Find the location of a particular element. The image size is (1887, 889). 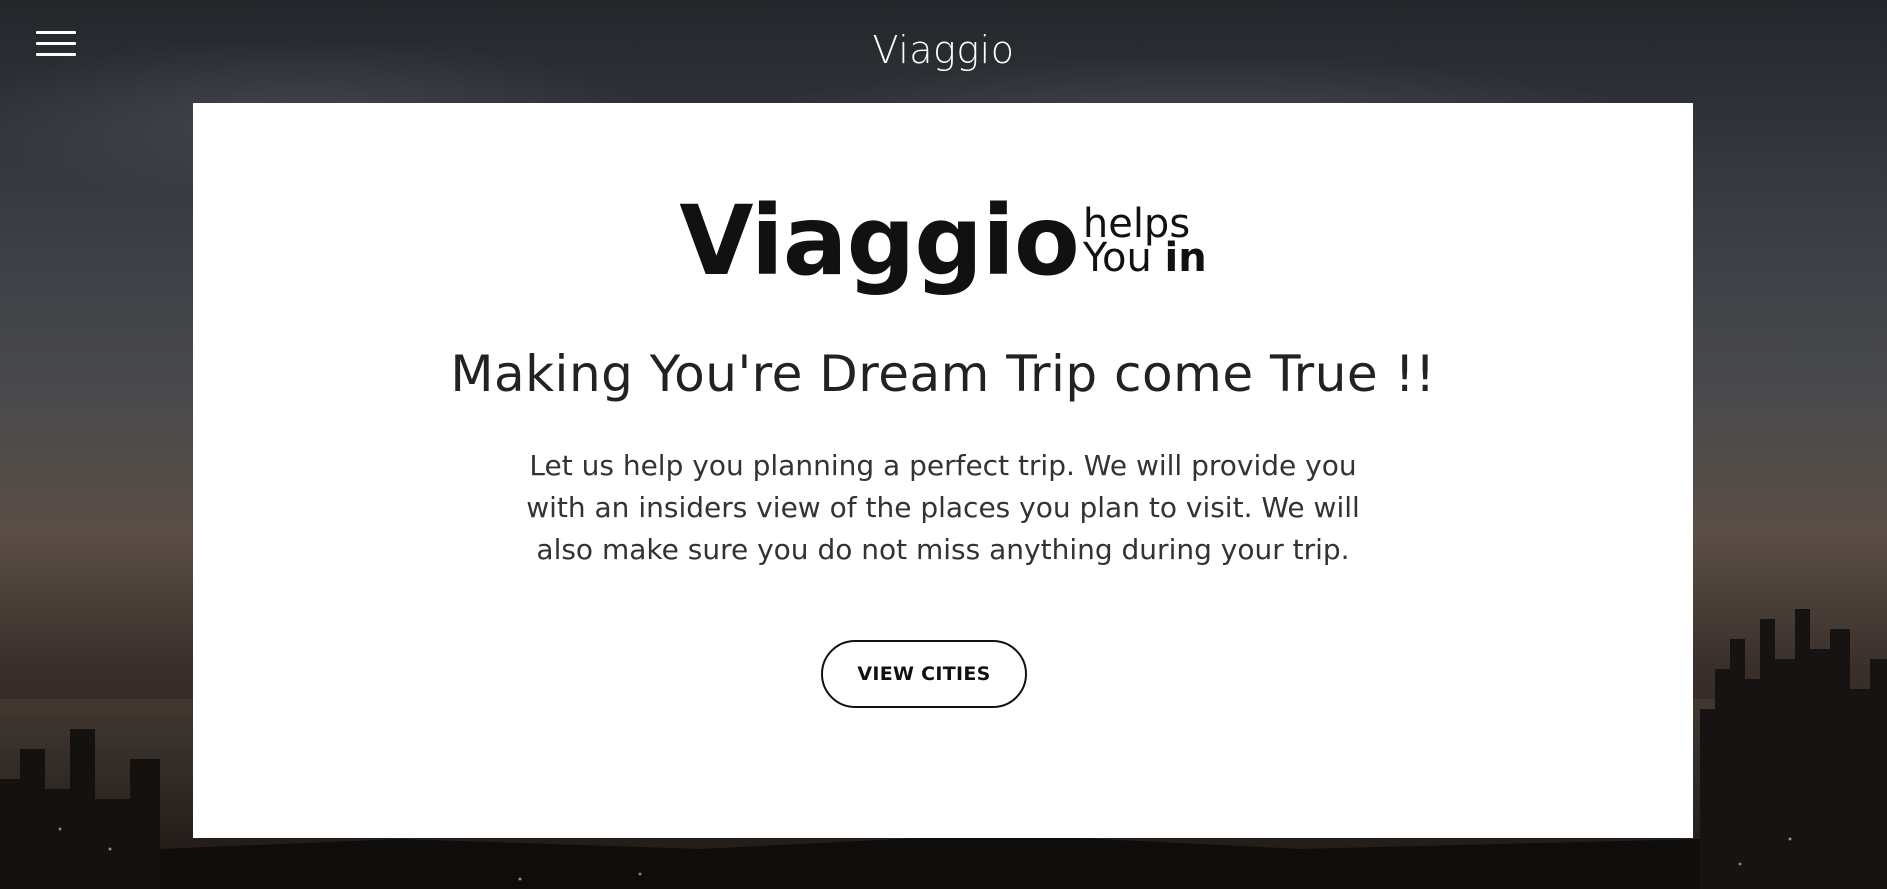

view-cities-button: VIEW CITIES is located at coordinates (924, 674).